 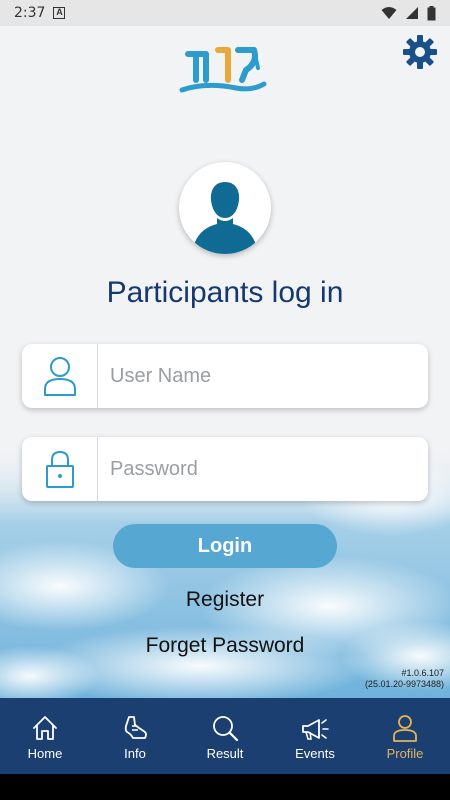 I want to click on home-icon, so click(x=45, y=728).